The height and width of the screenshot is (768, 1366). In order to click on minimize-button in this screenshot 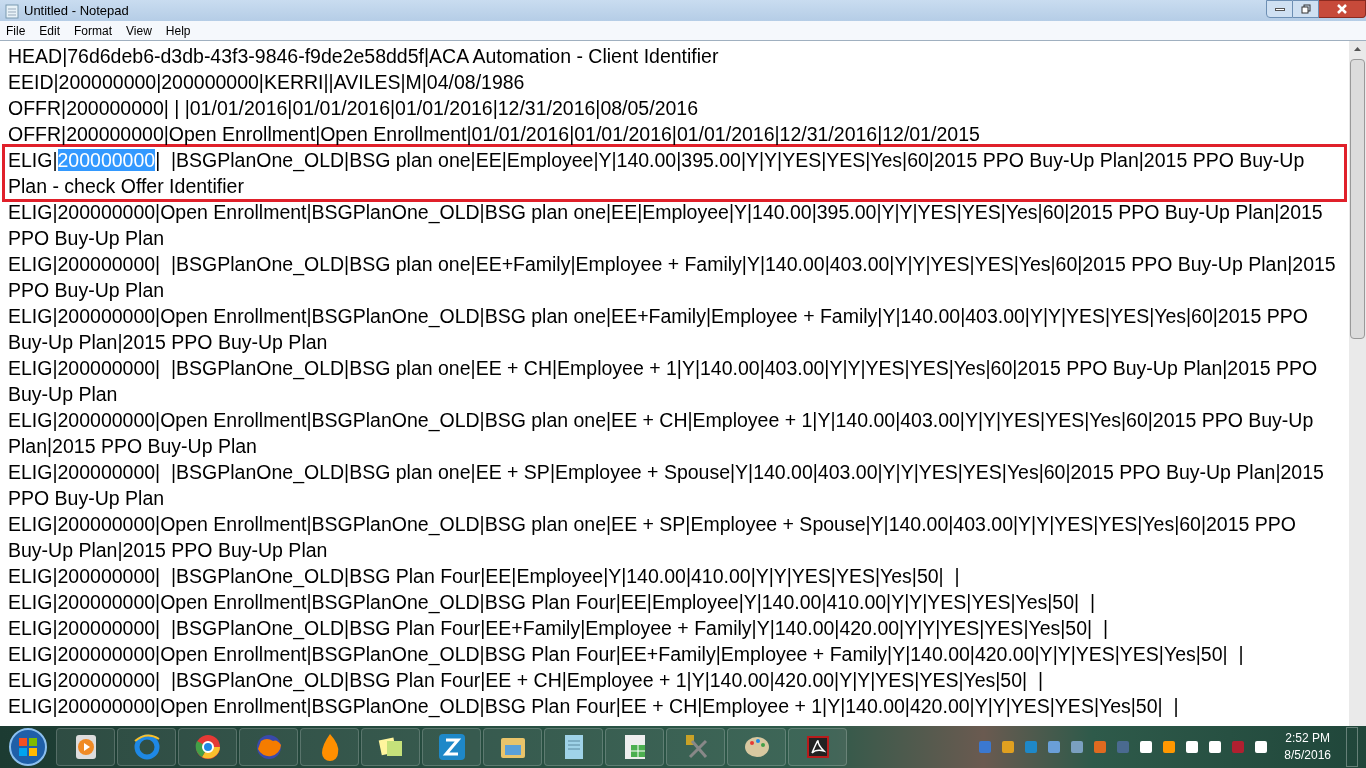, I will do `click(1279, 9)`.